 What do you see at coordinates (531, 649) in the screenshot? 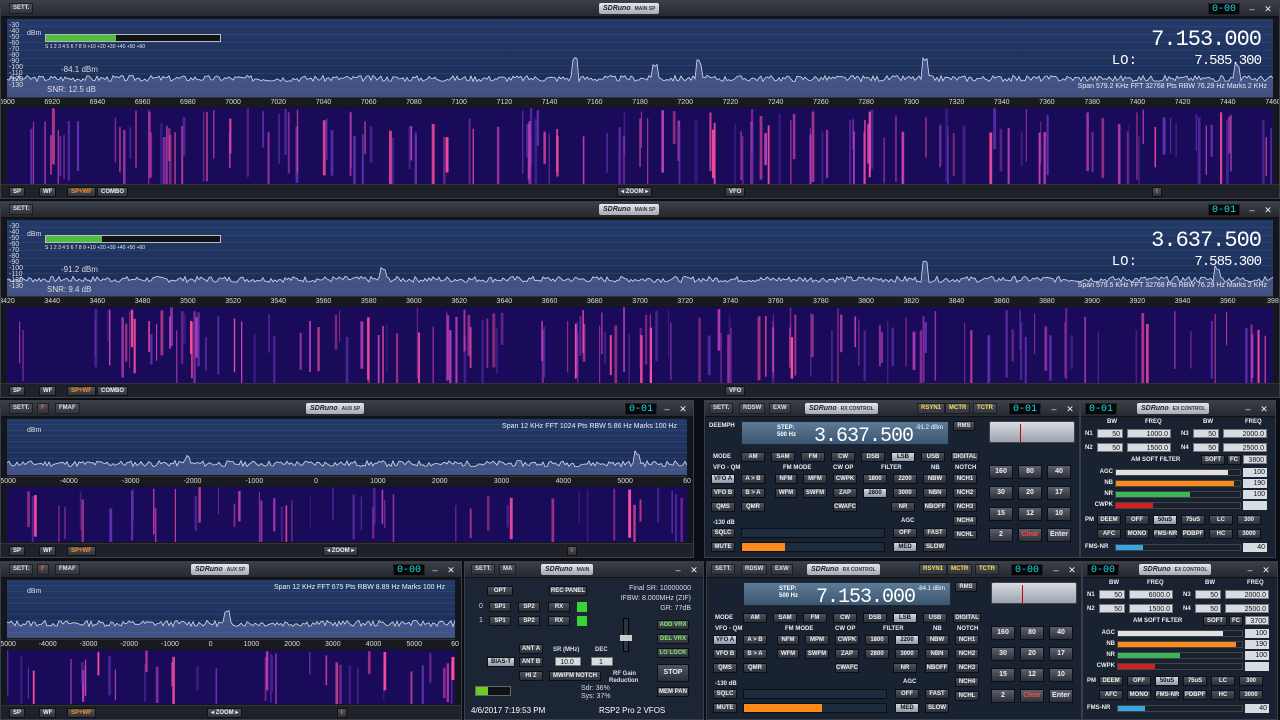
I see `ant-a-button: ANT A` at bounding box center [531, 649].